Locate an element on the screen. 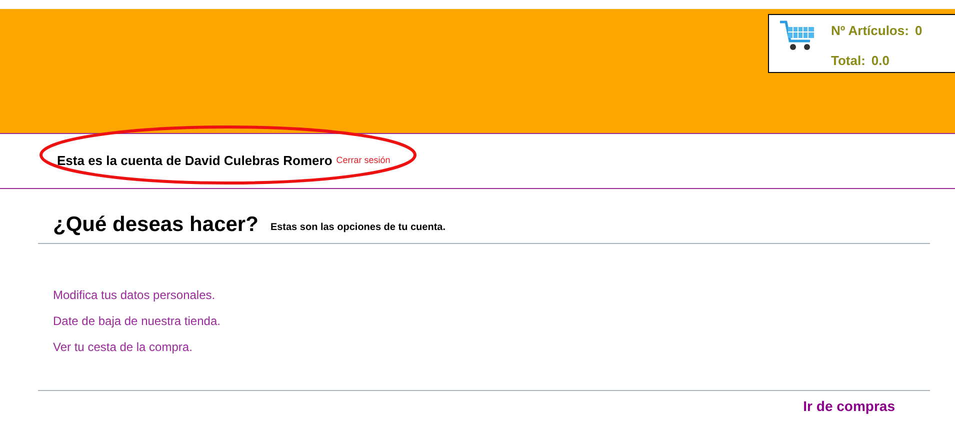 Image resolution: width=955 pixels, height=421 pixels. total-value: 0.0 is located at coordinates (880, 61).